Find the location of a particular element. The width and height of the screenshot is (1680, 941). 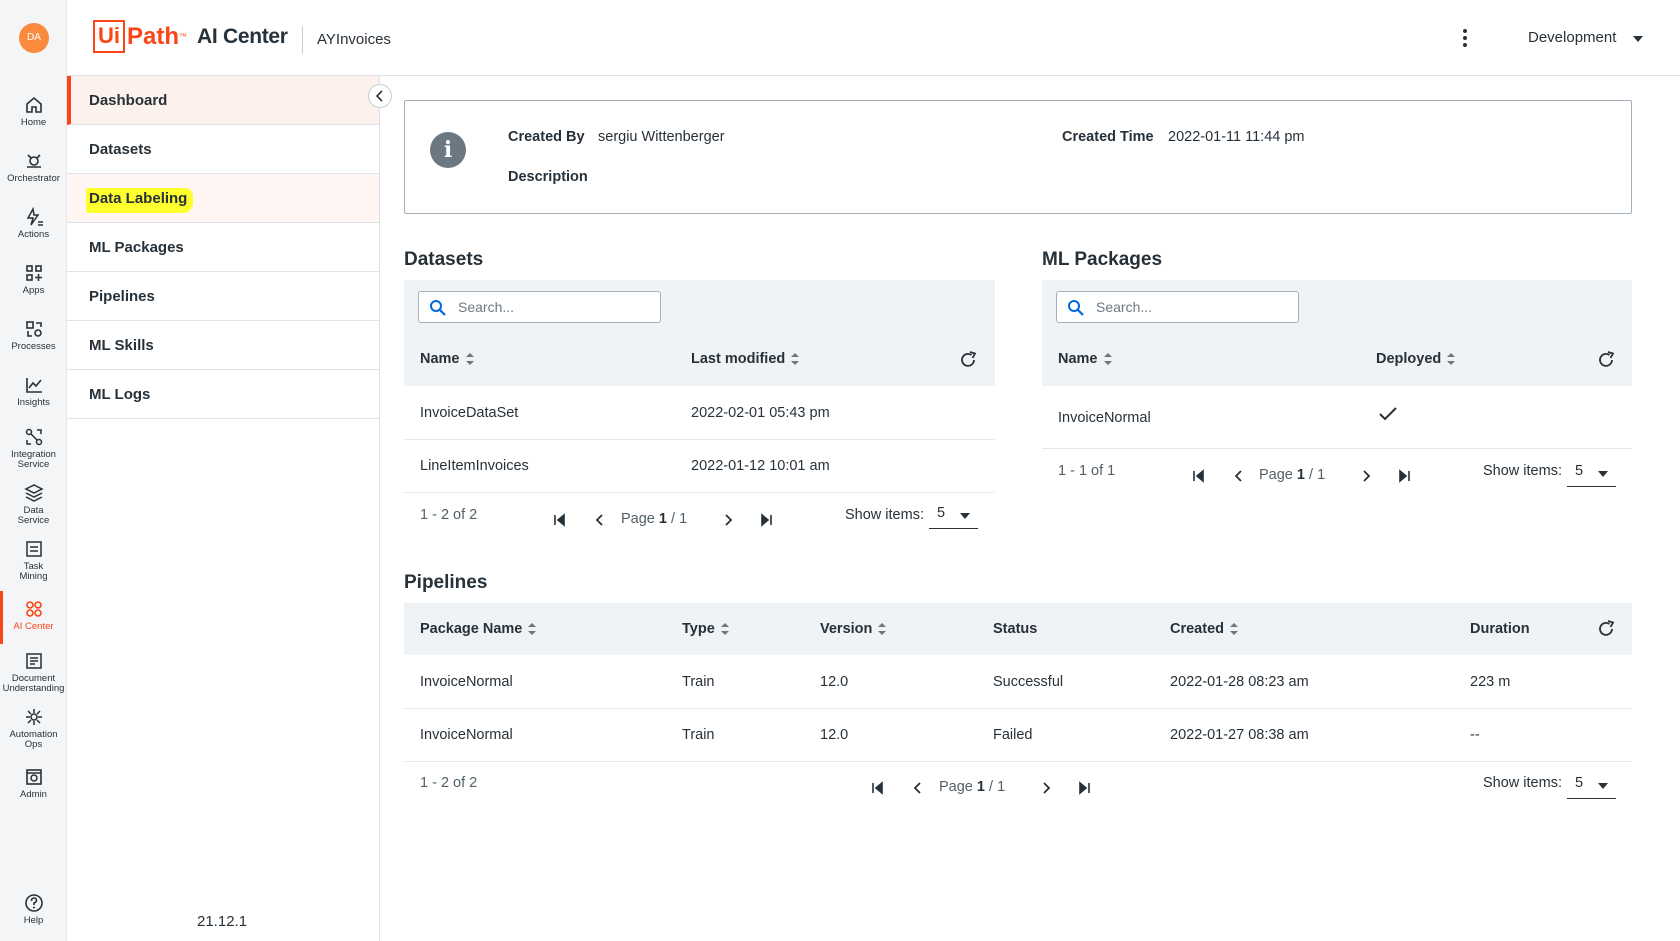

rail-item-help: Help is located at coordinates (33, 909).